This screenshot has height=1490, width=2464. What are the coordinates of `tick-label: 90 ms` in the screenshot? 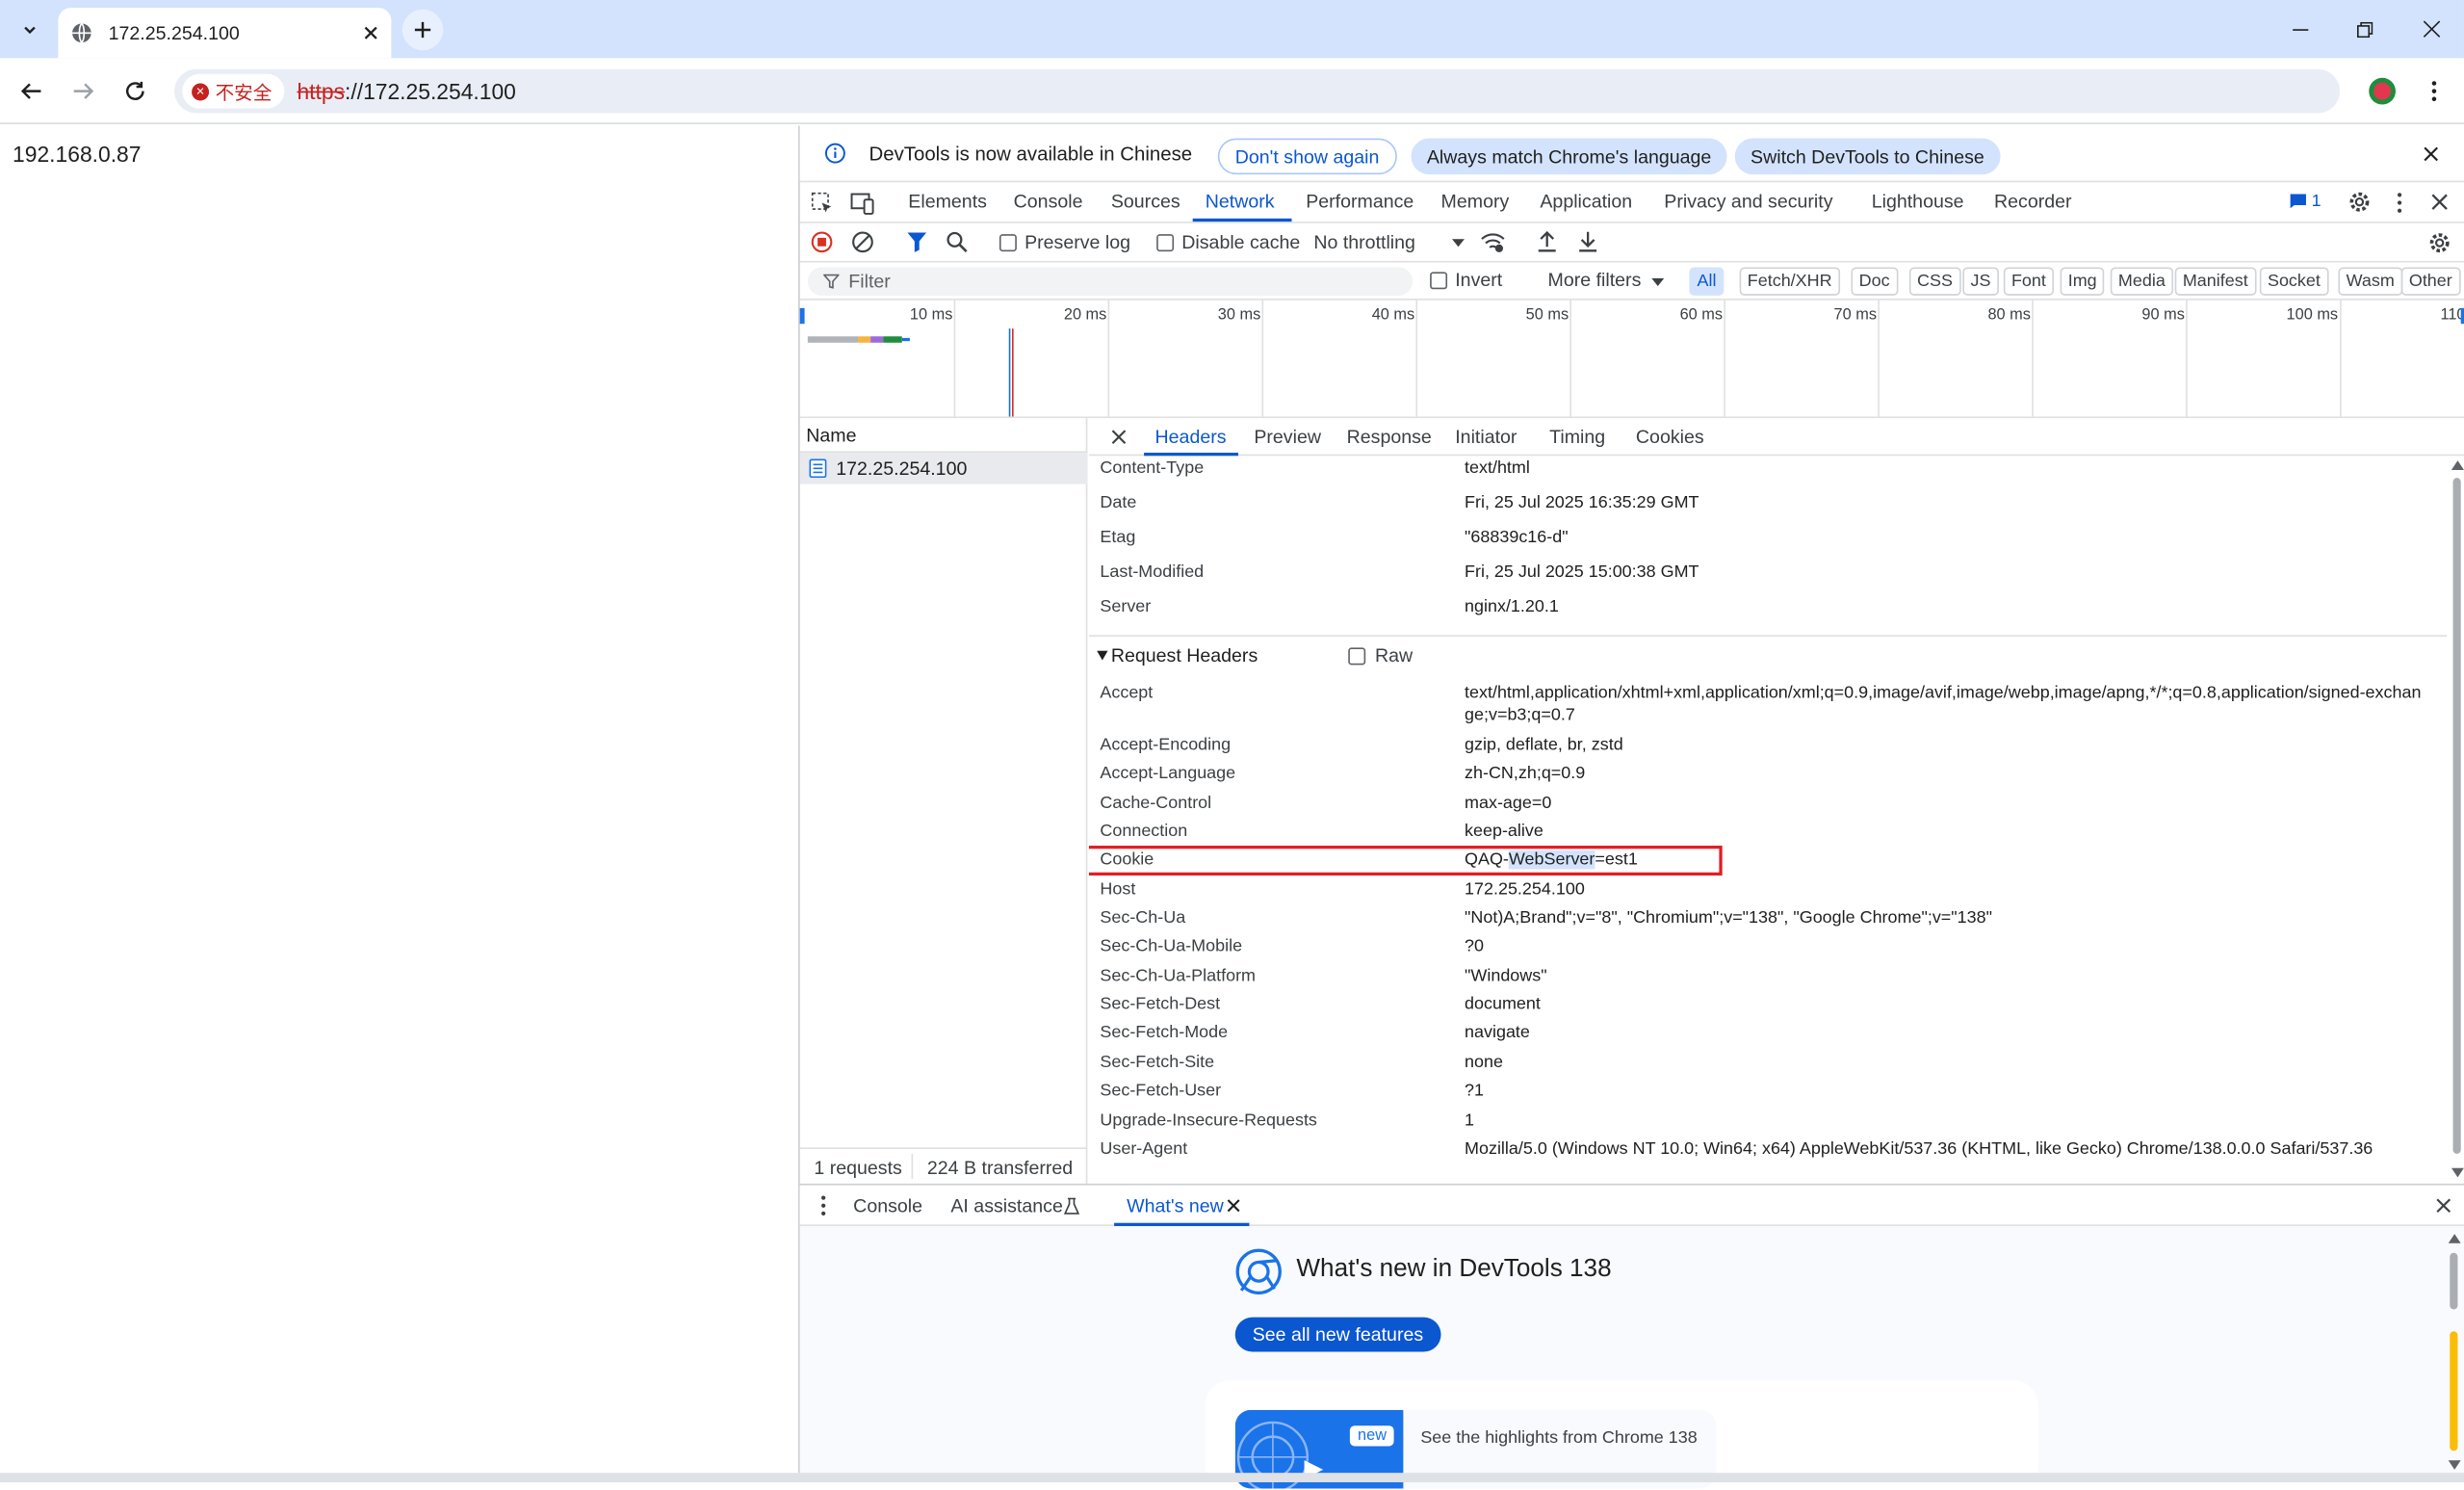 It's located at (2163, 315).